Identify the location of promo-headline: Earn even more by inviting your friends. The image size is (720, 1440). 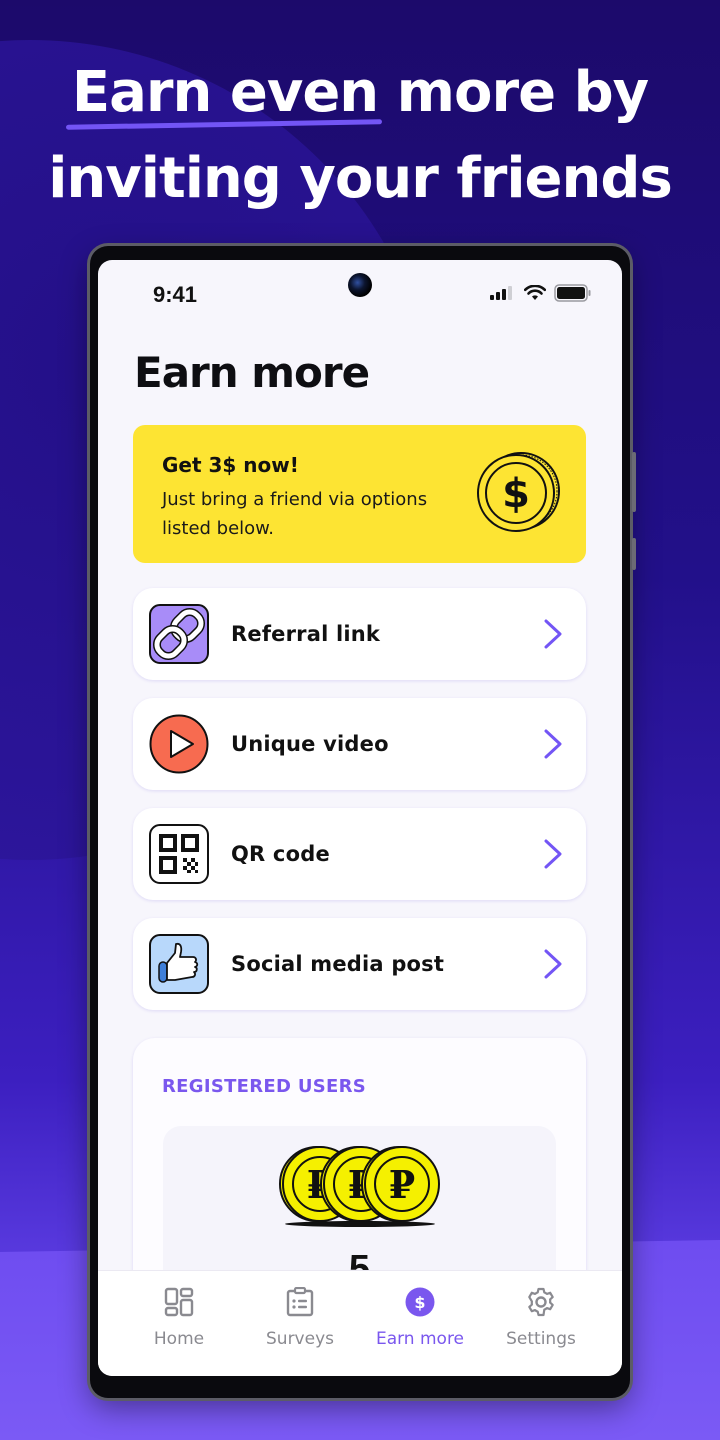
(360, 136).